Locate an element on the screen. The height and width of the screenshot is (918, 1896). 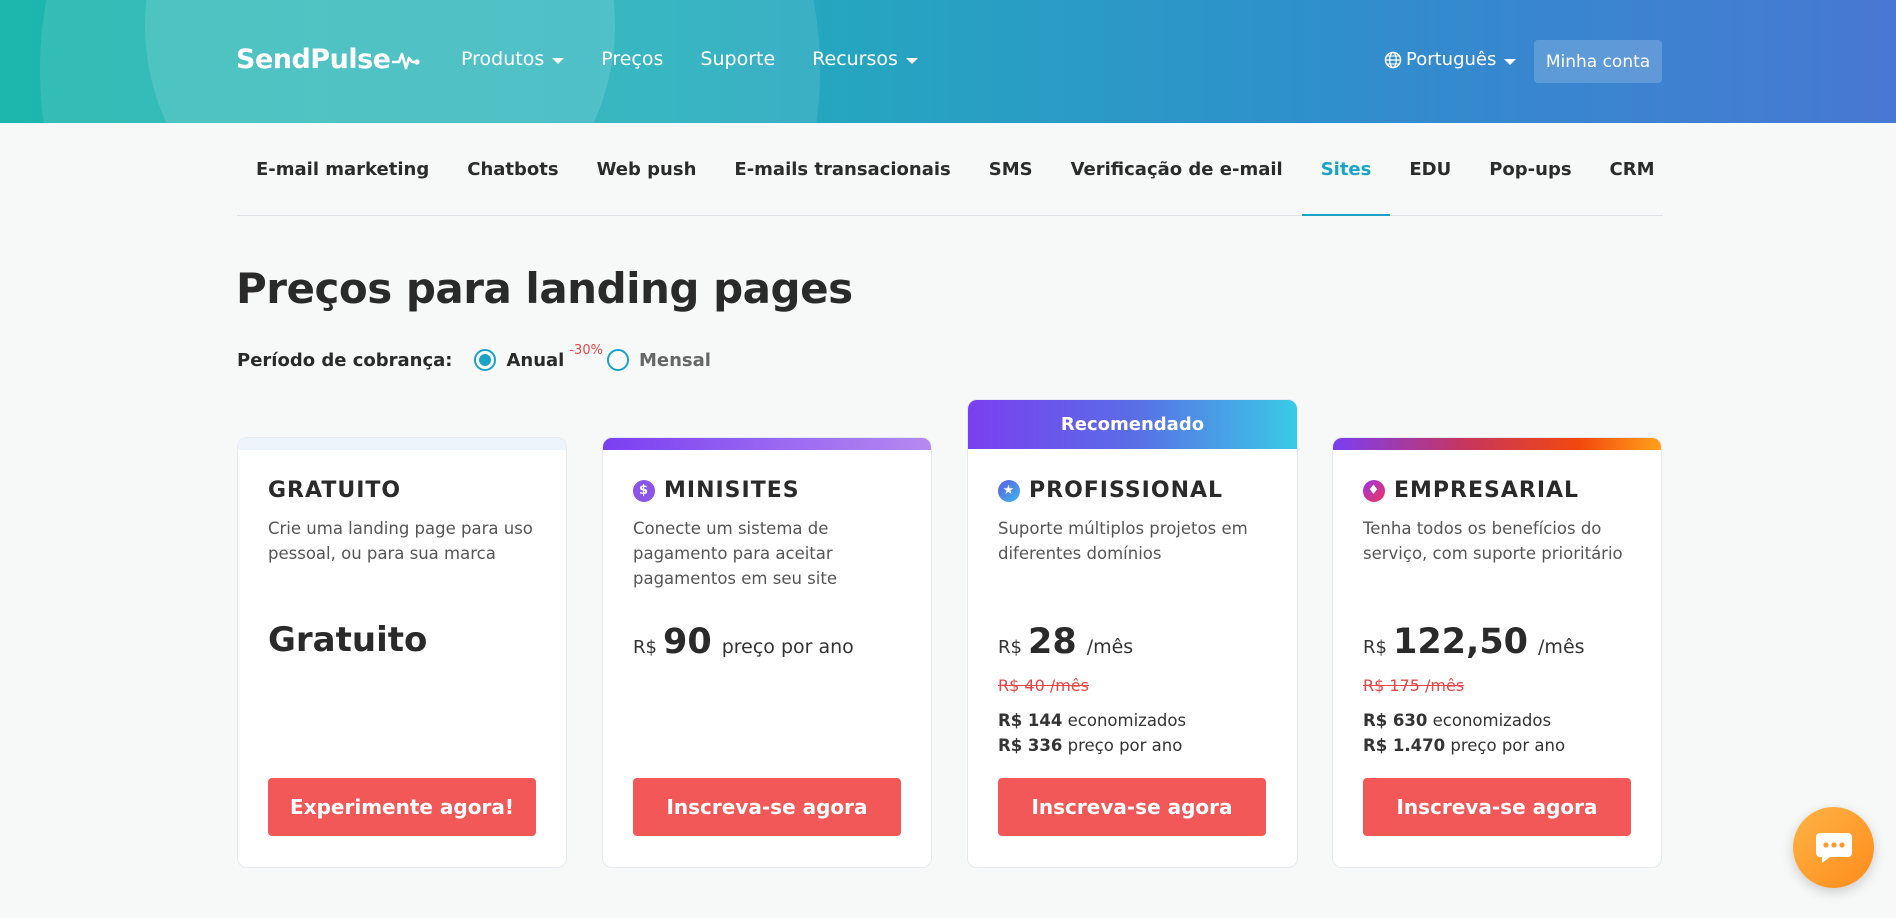
main-nav: Produtos Preços Suporte Recursos is located at coordinates (708, 59).